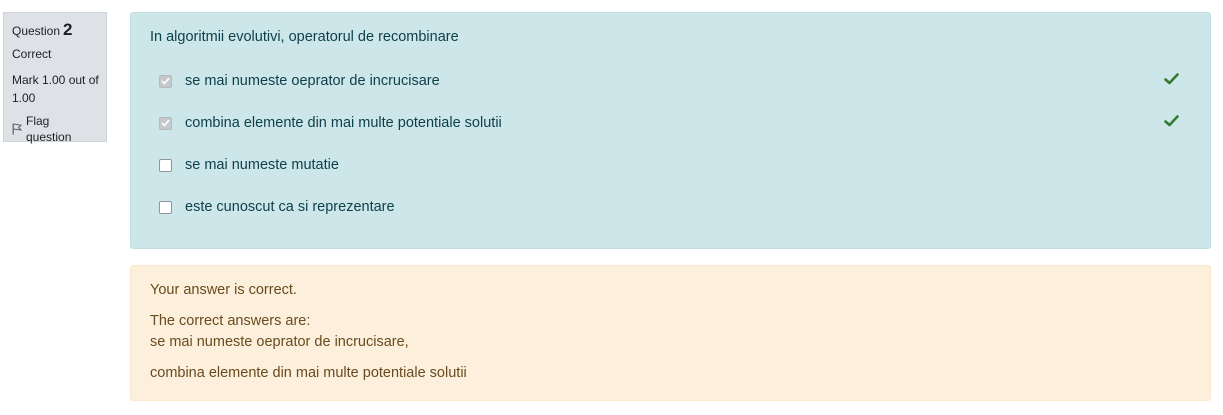 The height and width of the screenshot is (415, 1223). I want to click on question-label: Question, so click(36, 31).